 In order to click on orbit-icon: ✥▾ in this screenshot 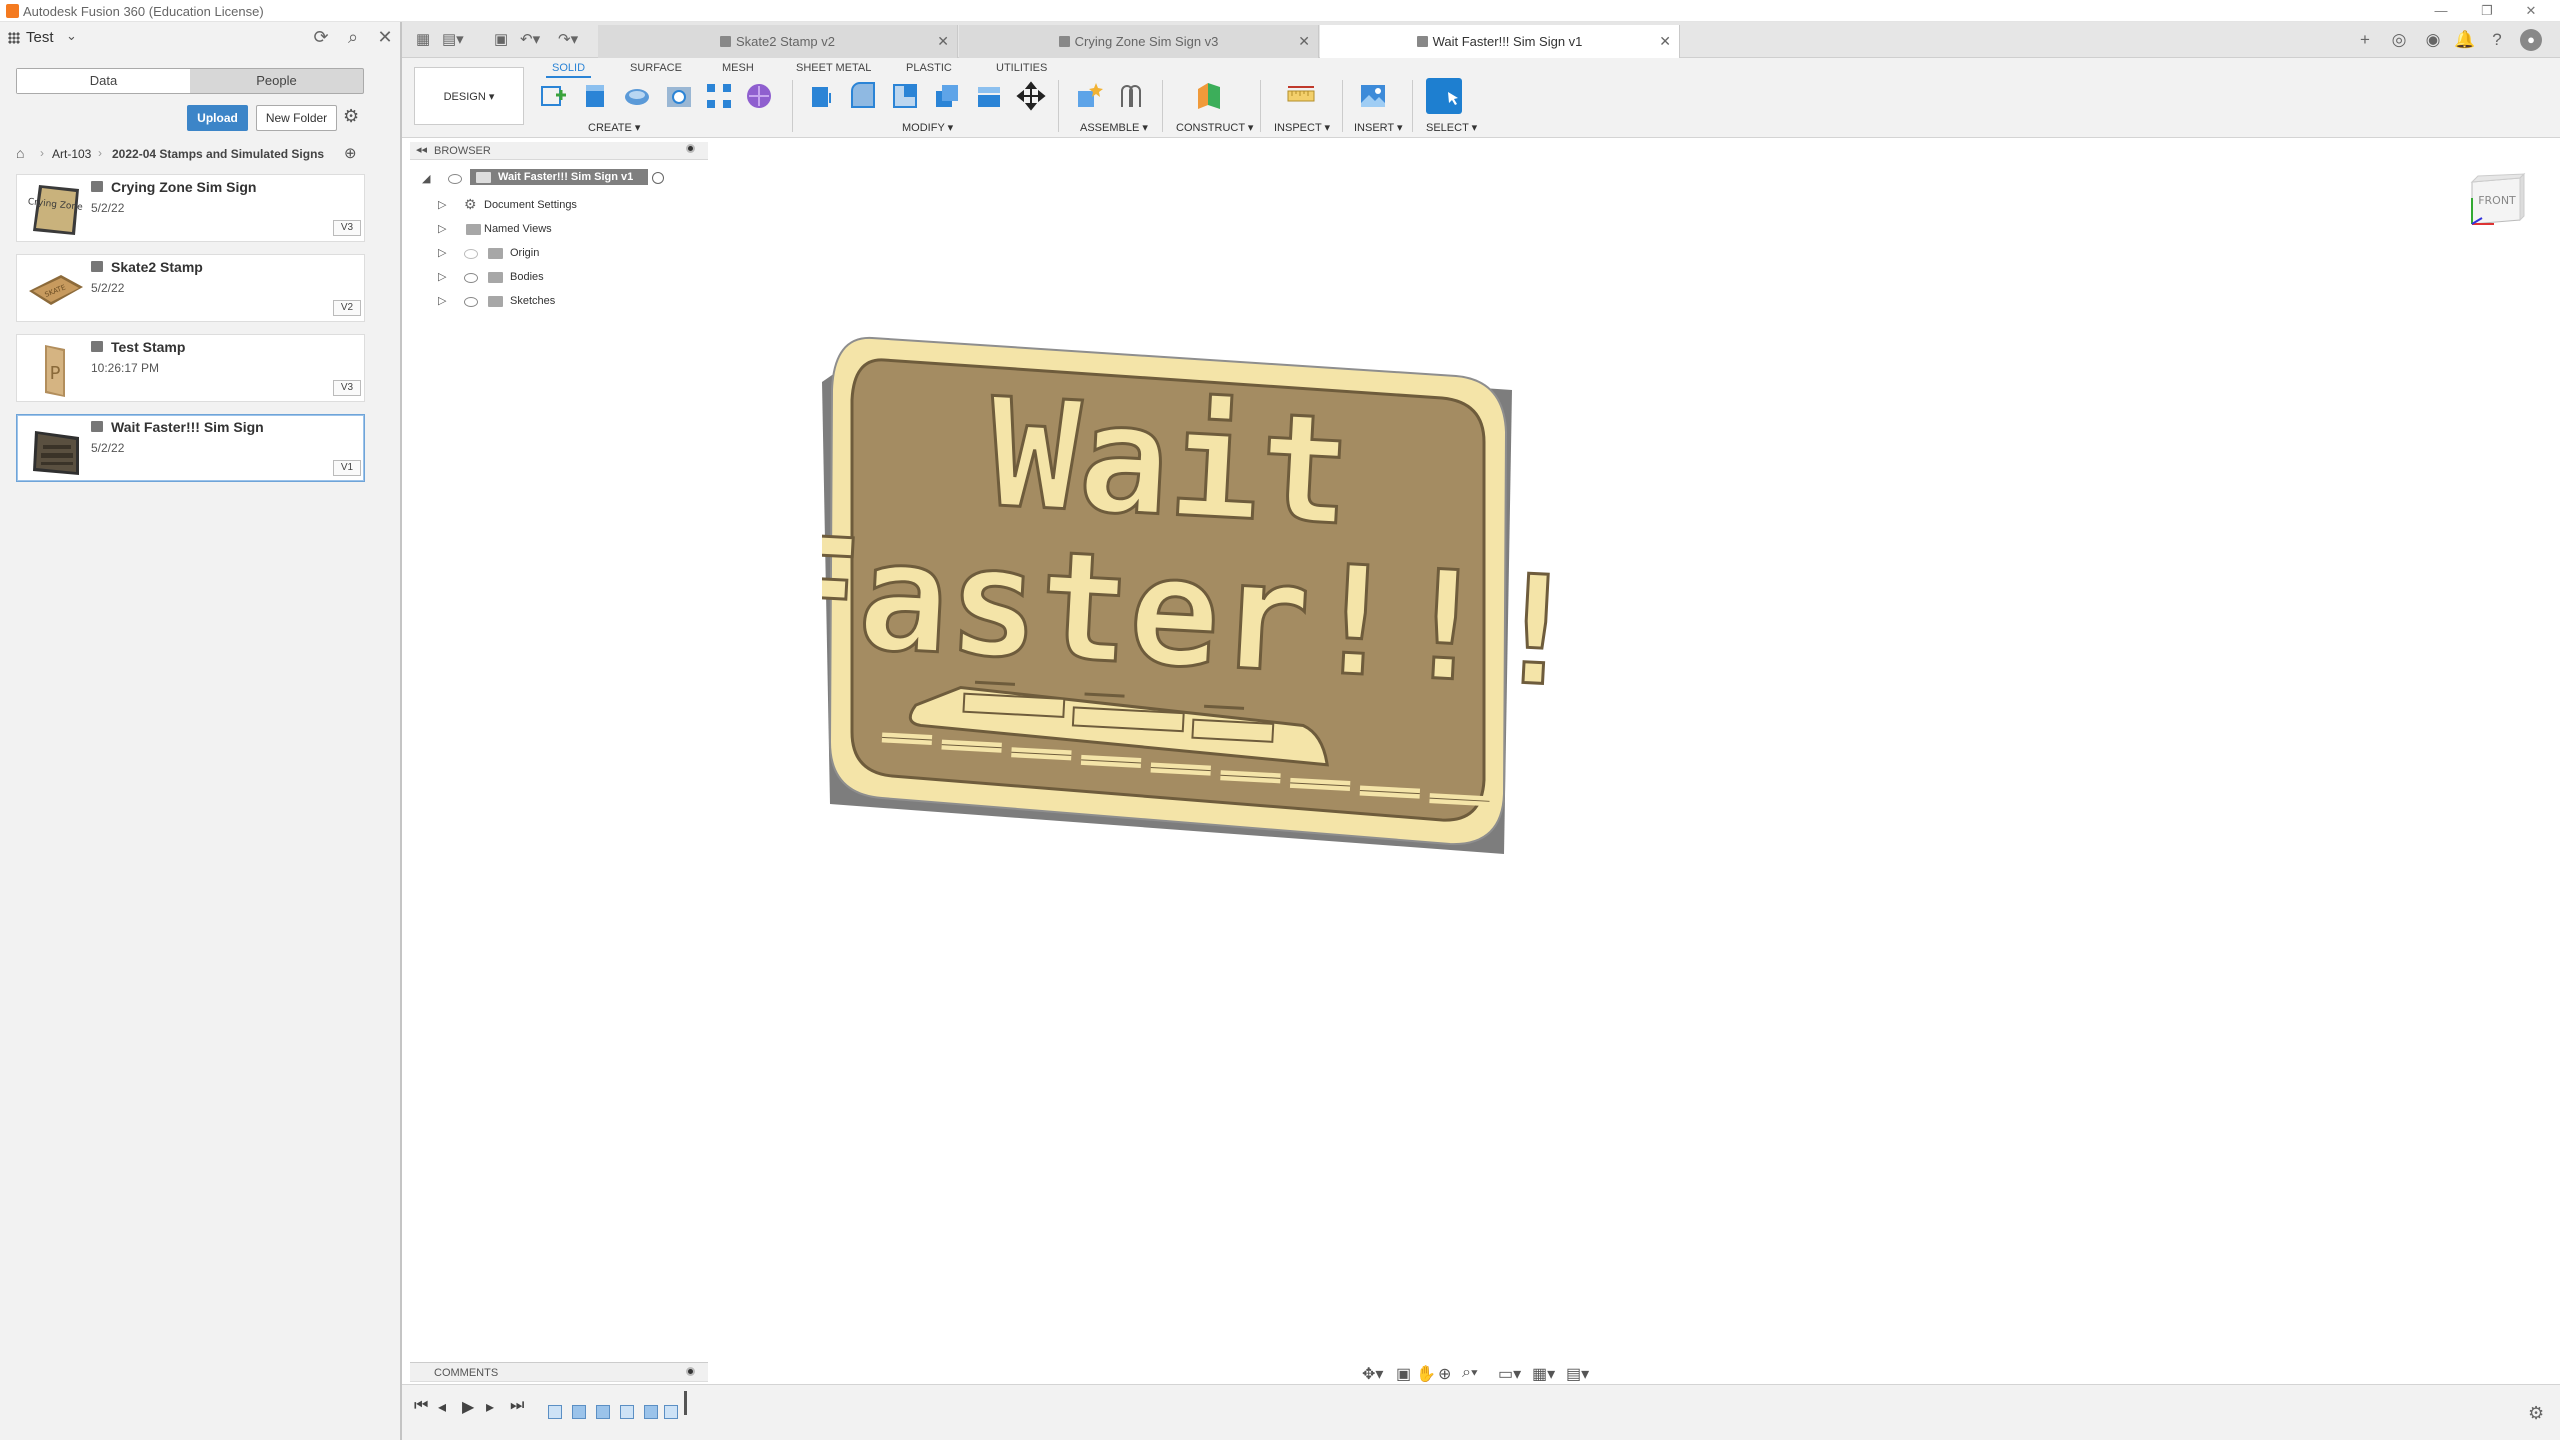, I will do `click(1372, 1374)`.